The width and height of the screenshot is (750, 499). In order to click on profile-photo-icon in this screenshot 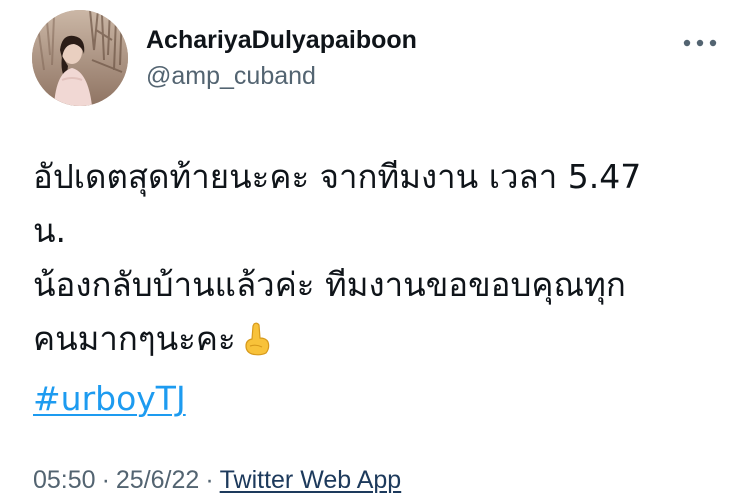, I will do `click(80, 58)`.